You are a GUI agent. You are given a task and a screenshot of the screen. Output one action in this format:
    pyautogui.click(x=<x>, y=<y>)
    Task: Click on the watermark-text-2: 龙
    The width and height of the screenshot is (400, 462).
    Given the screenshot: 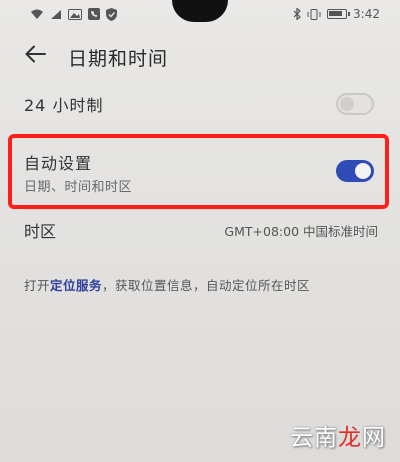 What is the action you would take?
    pyautogui.click(x=350, y=438)
    